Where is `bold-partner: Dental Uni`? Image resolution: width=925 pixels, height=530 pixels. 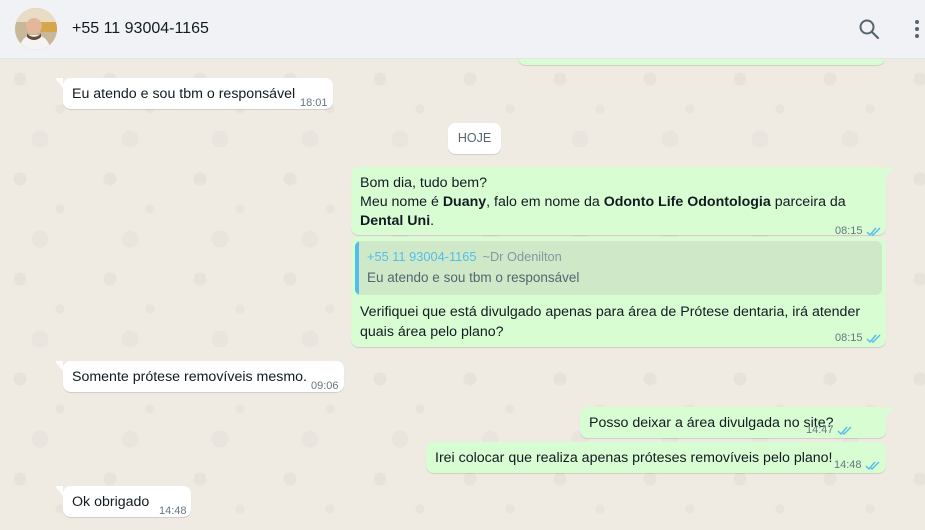 bold-partner: Dental Uni is located at coordinates (395, 221).